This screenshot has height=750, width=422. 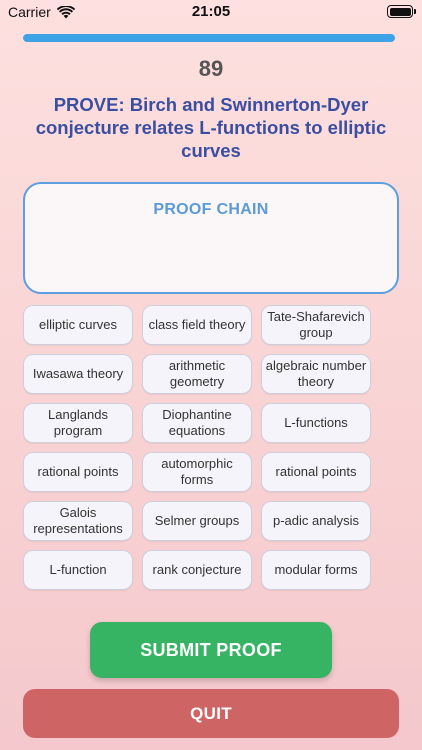 I want to click on battery-icon, so click(x=401, y=11).